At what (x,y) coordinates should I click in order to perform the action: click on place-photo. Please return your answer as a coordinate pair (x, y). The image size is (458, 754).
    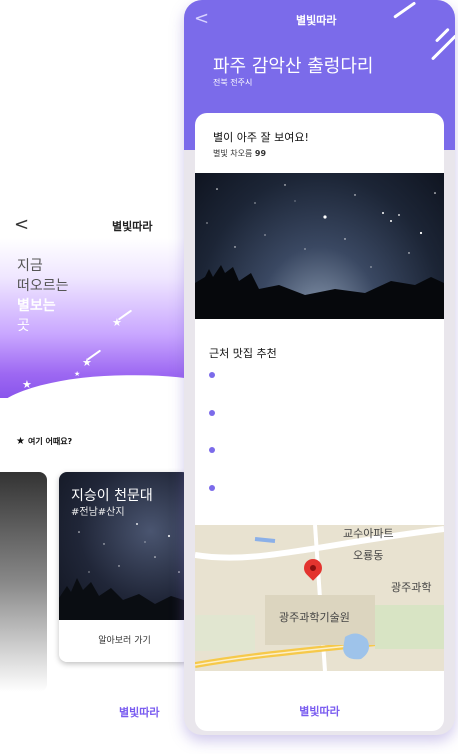
    Looking at the image, I should click on (319, 246).